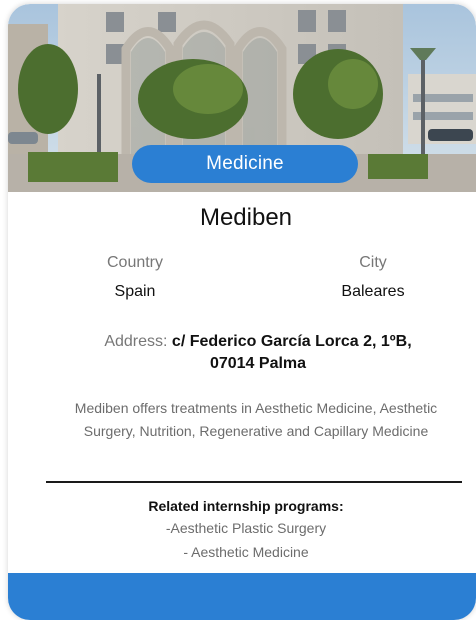  What do you see at coordinates (136, 341) in the screenshot?
I see `address-label: Address:` at bounding box center [136, 341].